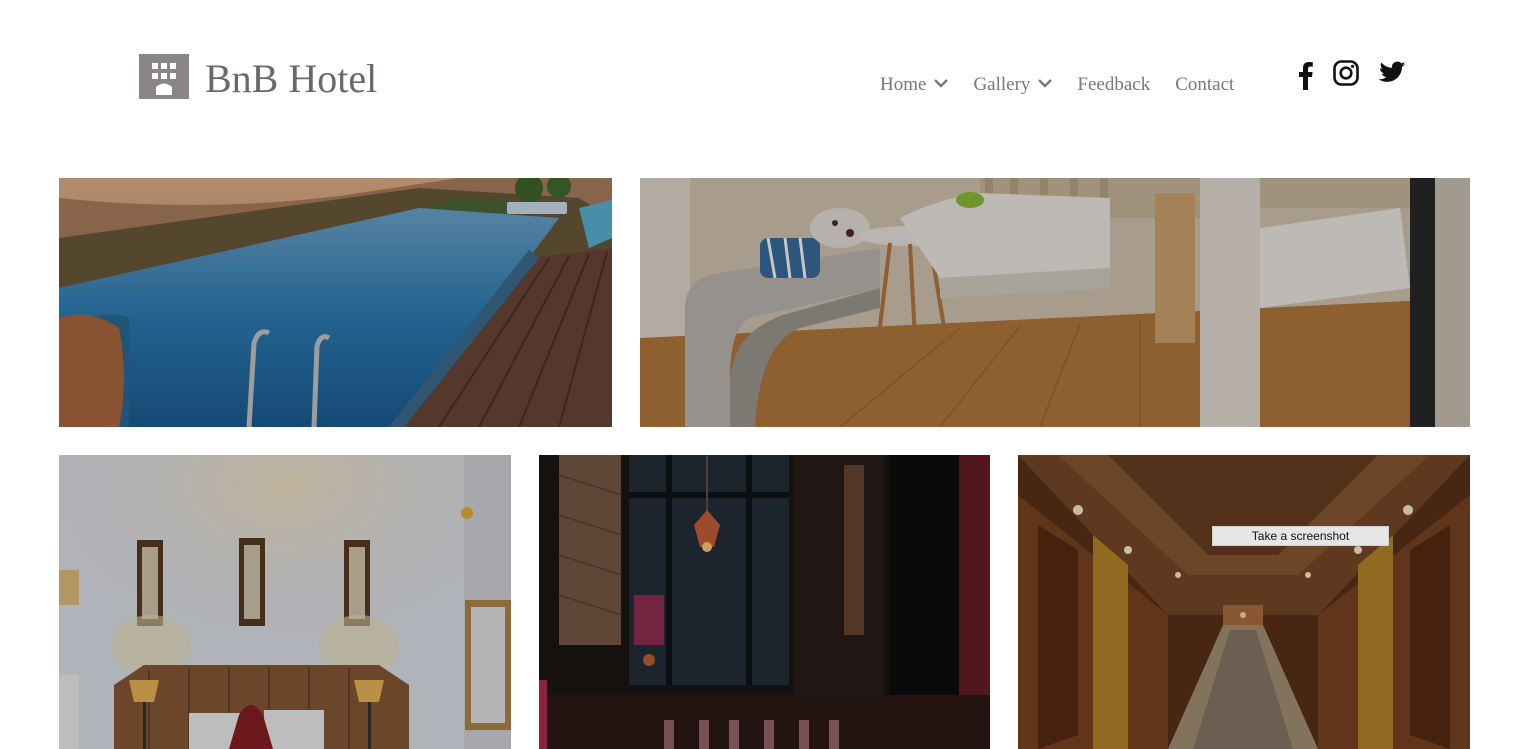 The height and width of the screenshot is (749, 1523). I want to click on bedroom-image, so click(285, 602).